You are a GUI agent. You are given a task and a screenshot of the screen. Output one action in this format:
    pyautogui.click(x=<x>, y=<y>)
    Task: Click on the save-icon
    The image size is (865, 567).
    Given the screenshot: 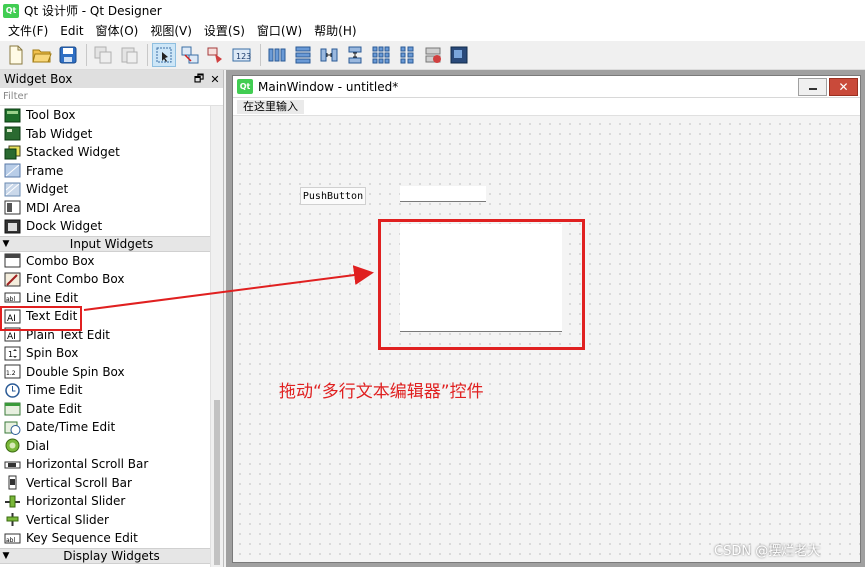 What is the action you would take?
    pyautogui.click(x=68, y=55)
    